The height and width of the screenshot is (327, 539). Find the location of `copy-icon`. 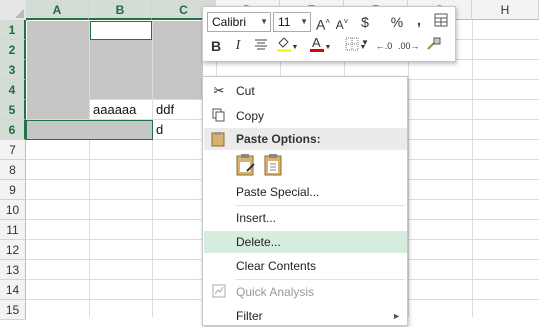

copy-icon is located at coordinates (219, 116).